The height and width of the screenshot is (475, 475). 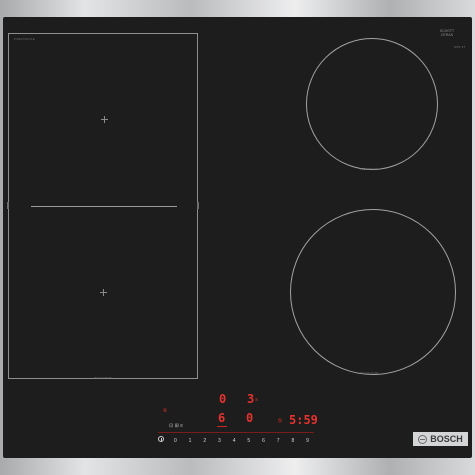 What do you see at coordinates (198, 205) in the screenshot?
I see `flex-zone-right-marker` at bounding box center [198, 205].